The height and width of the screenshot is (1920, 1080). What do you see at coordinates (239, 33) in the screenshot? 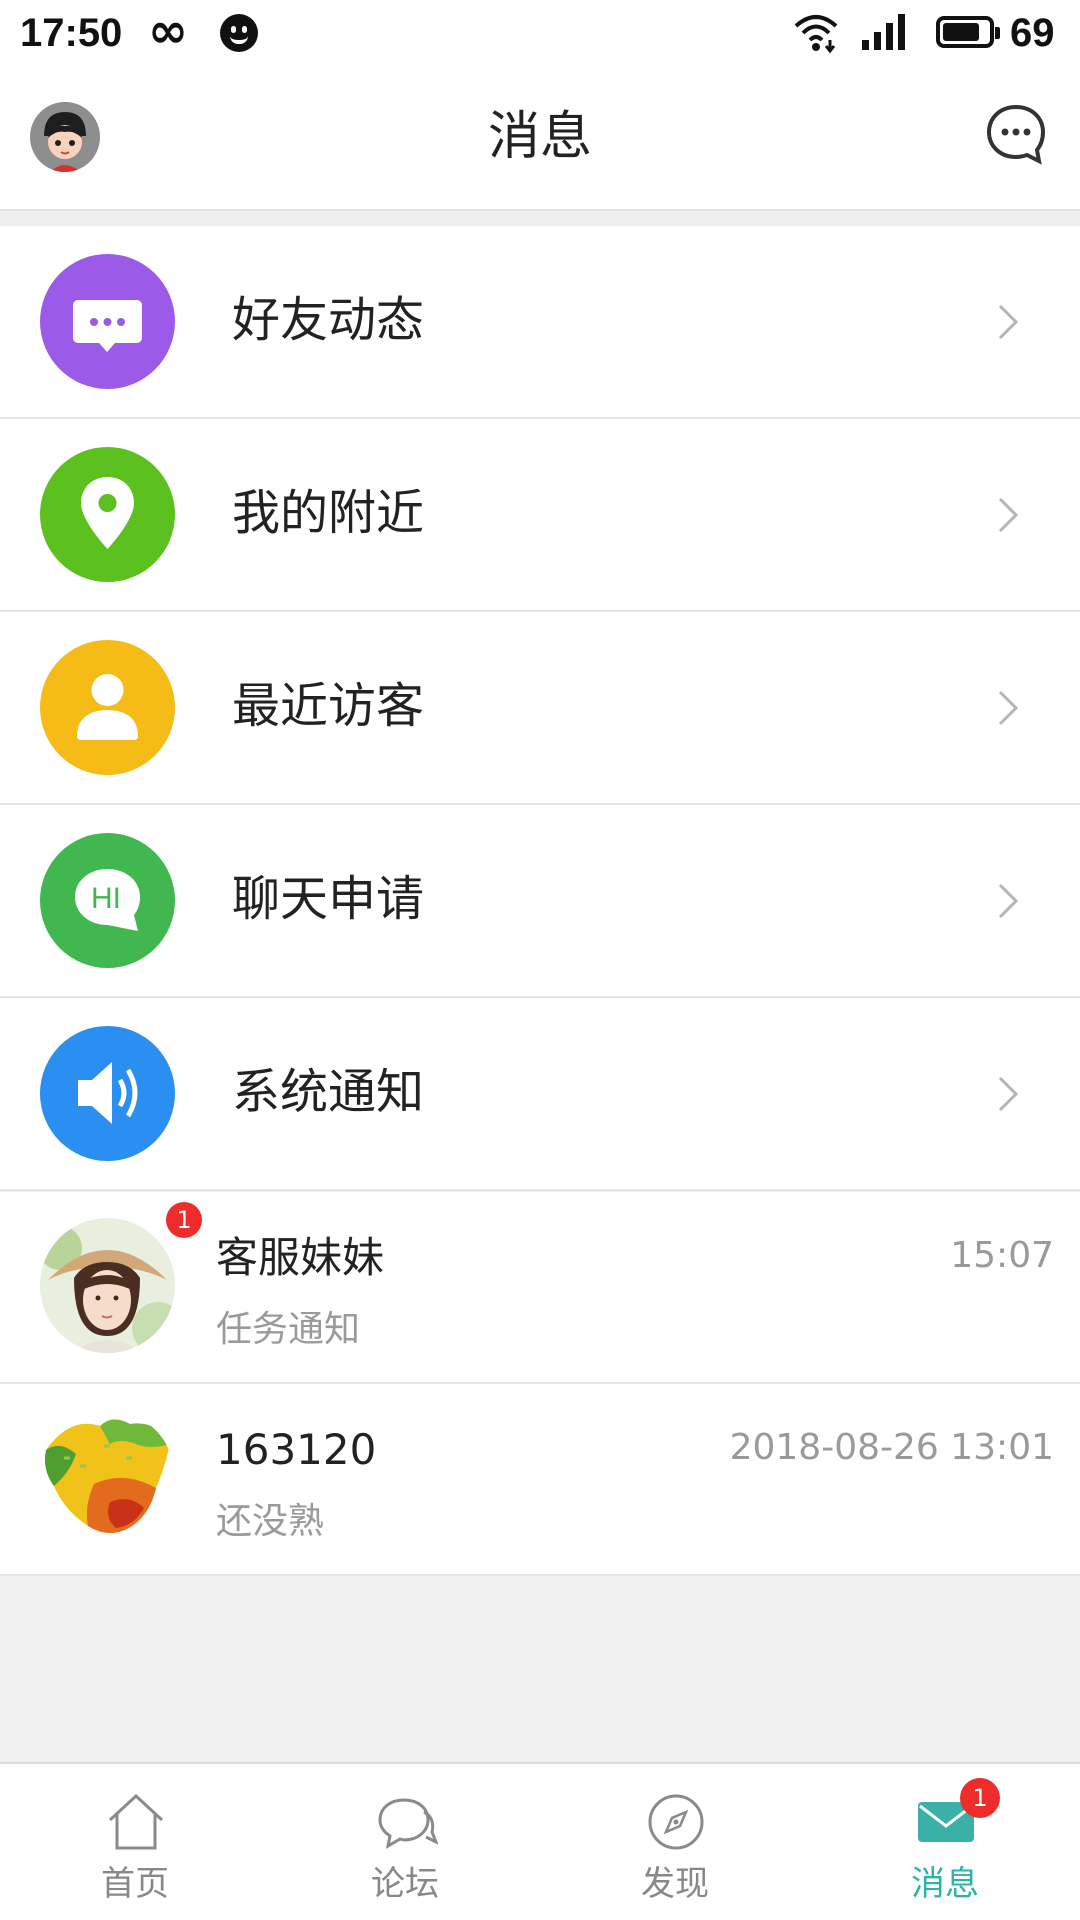
I see `face-icon` at bounding box center [239, 33].